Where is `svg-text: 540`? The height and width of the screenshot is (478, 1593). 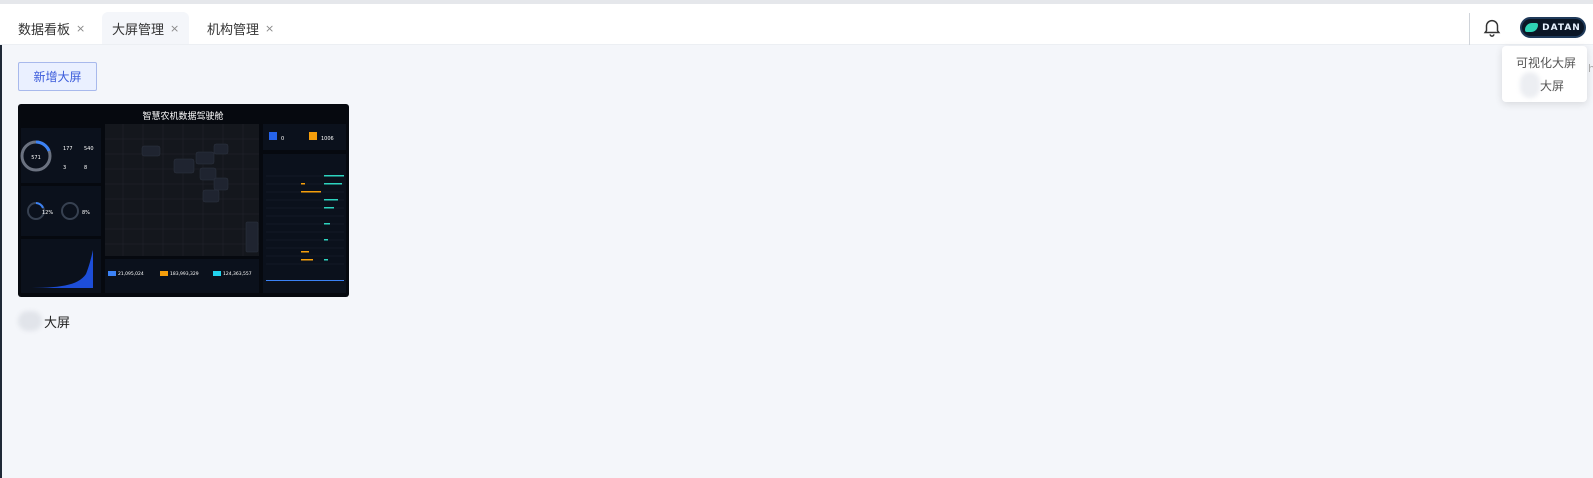
svg-text: 540 is located at coordinates (89, 149).